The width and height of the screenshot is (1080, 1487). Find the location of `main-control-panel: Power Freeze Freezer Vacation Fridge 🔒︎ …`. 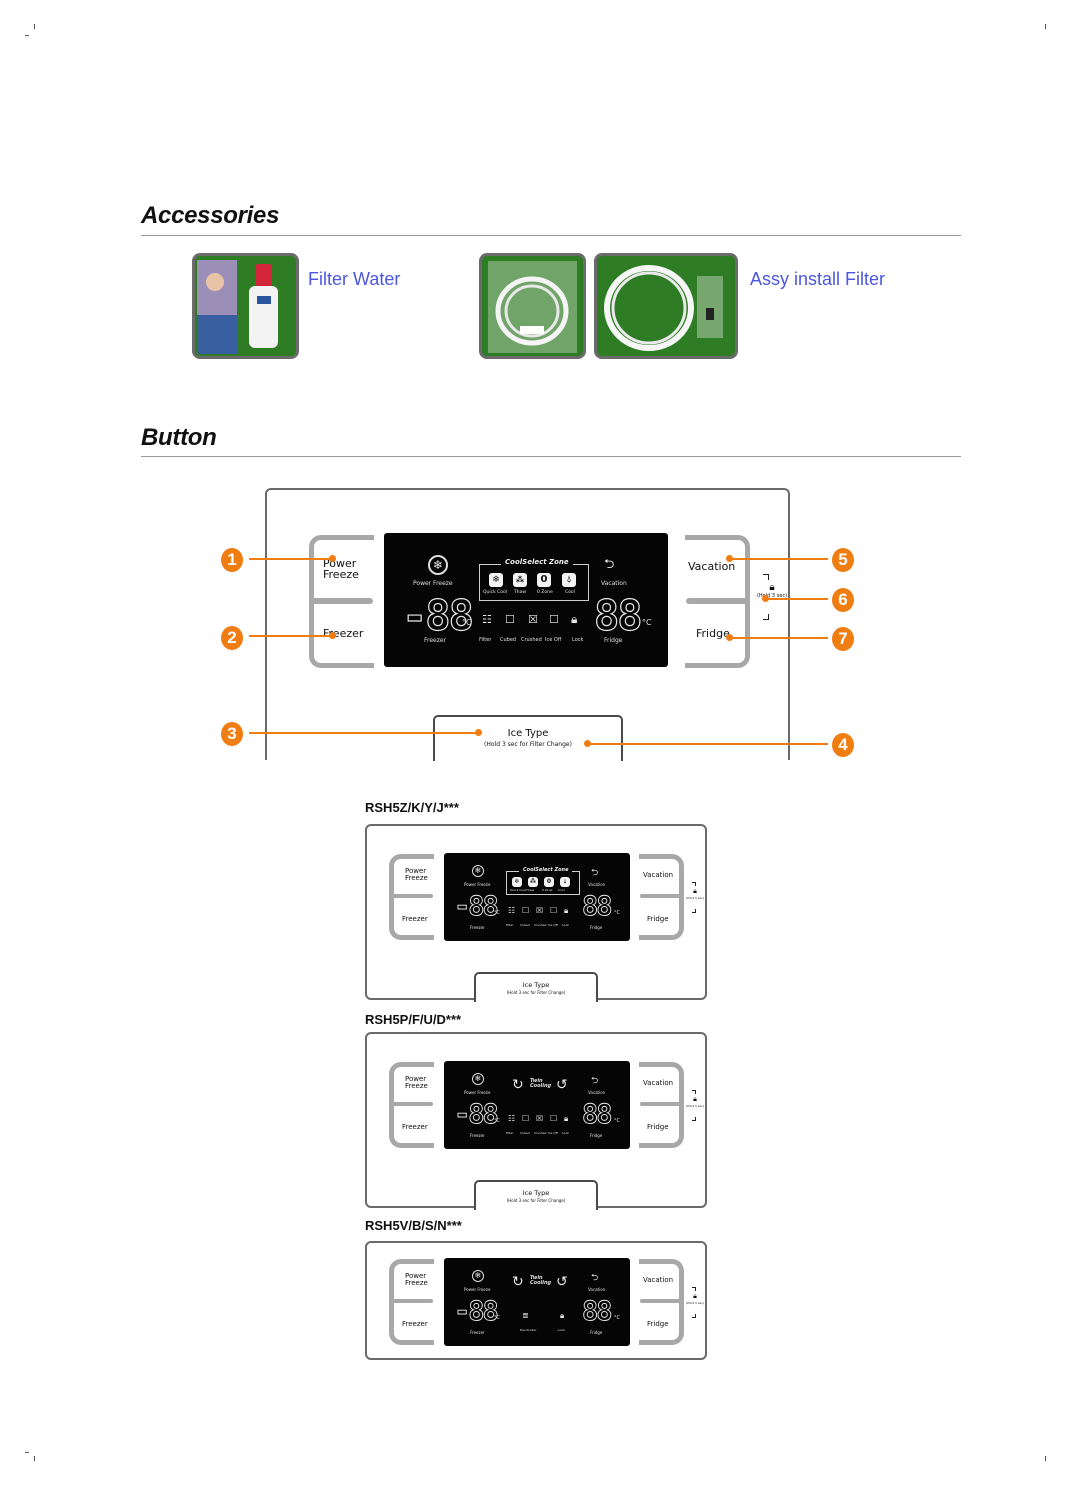

main-control-panel: Power Freeze Freezer Vacation Fridge 🔒︎ … is located at coordinates (527, 624).